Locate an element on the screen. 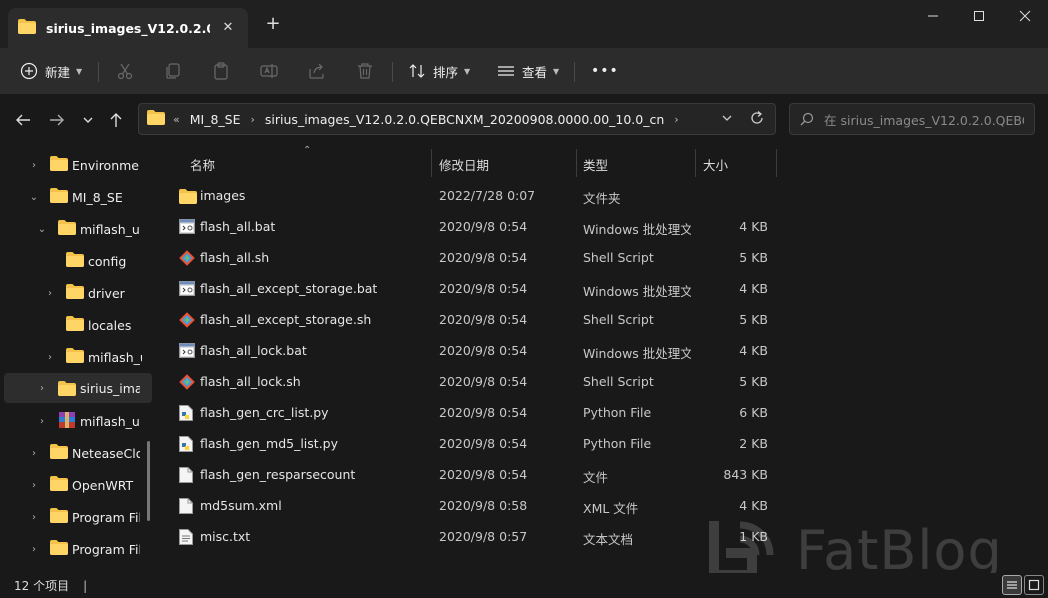 The height and width of the screenshot is (598, 1048). refresh-icon is located at coordinates (757, 120).